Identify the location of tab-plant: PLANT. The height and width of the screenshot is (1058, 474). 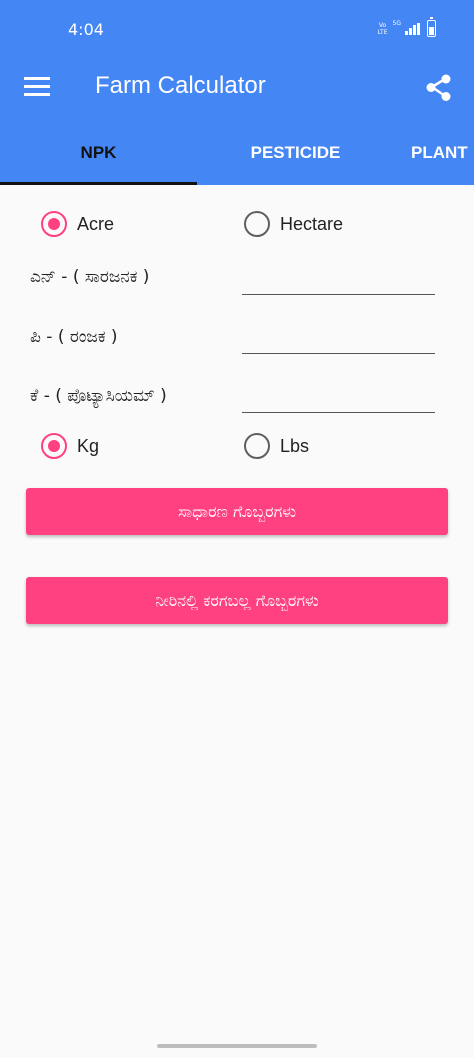
(434, 152).